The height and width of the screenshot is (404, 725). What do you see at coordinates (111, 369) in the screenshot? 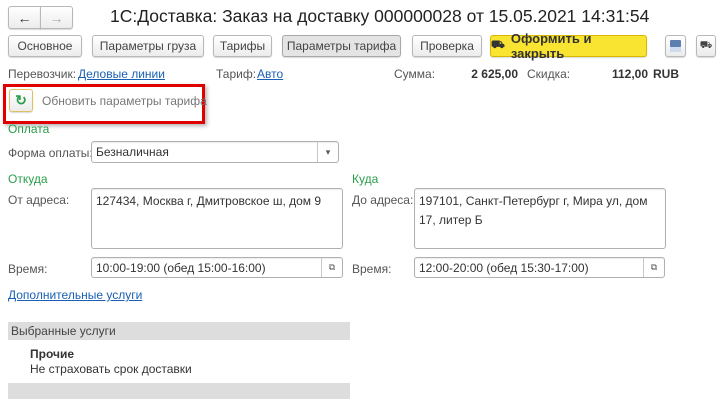
I see `services-item: Не страховать срок доставки` at bounding box center [111, 369].